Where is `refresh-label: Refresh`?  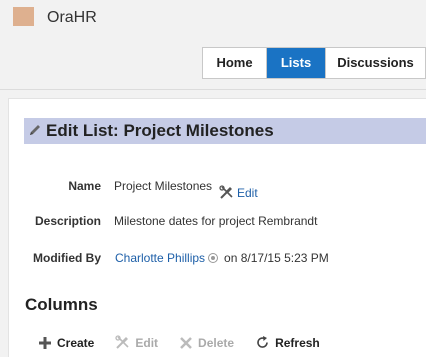 refresh-label: Refresh is located at coordinates (297, 342).